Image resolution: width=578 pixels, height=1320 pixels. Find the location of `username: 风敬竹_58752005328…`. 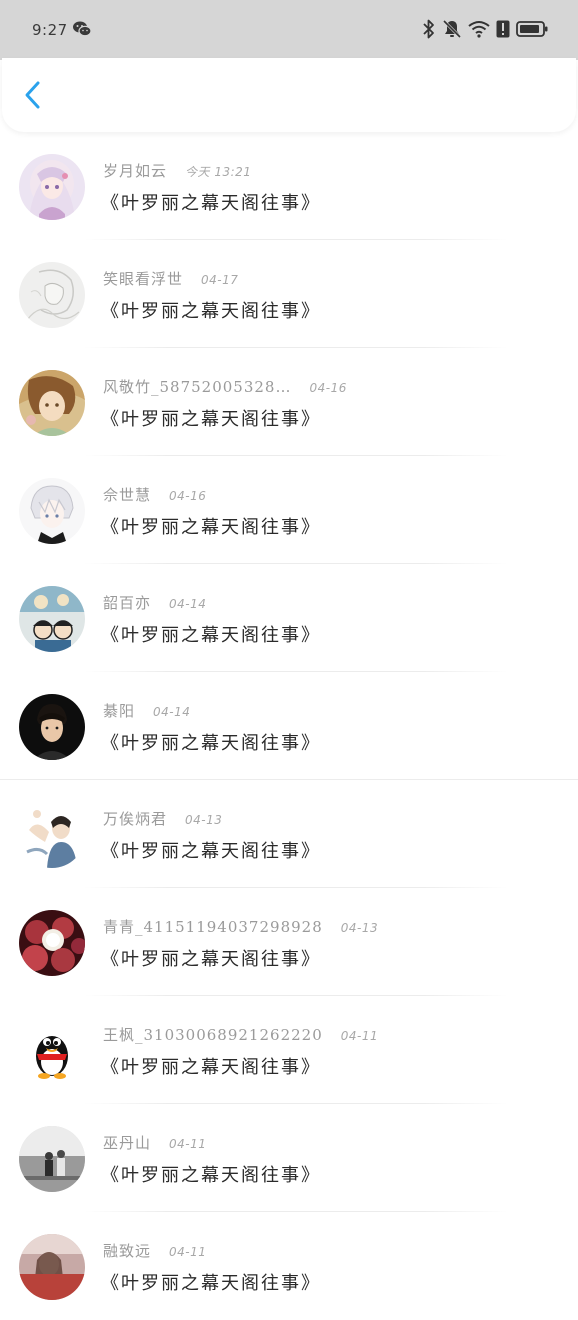

username: 风敬竹_58752005328… is located at coordinates (197, 386).